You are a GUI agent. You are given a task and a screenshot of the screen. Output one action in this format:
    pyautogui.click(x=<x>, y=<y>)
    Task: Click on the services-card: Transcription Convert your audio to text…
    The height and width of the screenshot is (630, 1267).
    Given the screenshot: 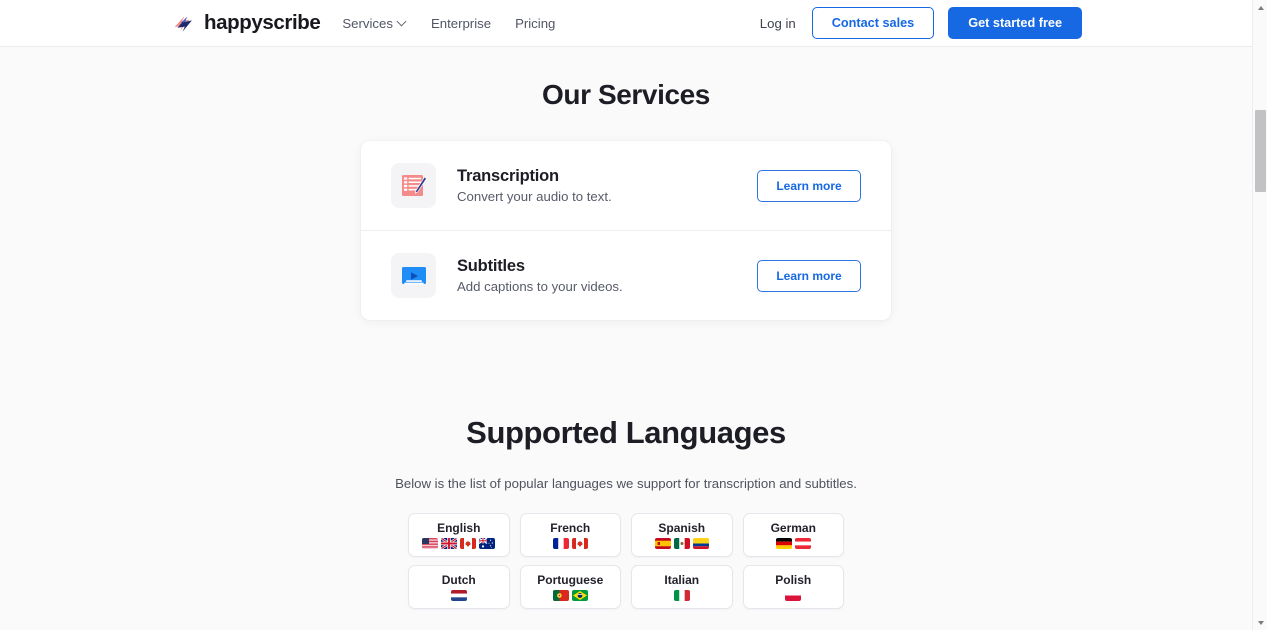 What is the action you would take?
    pyautogui.click(x=626, y=230)
    